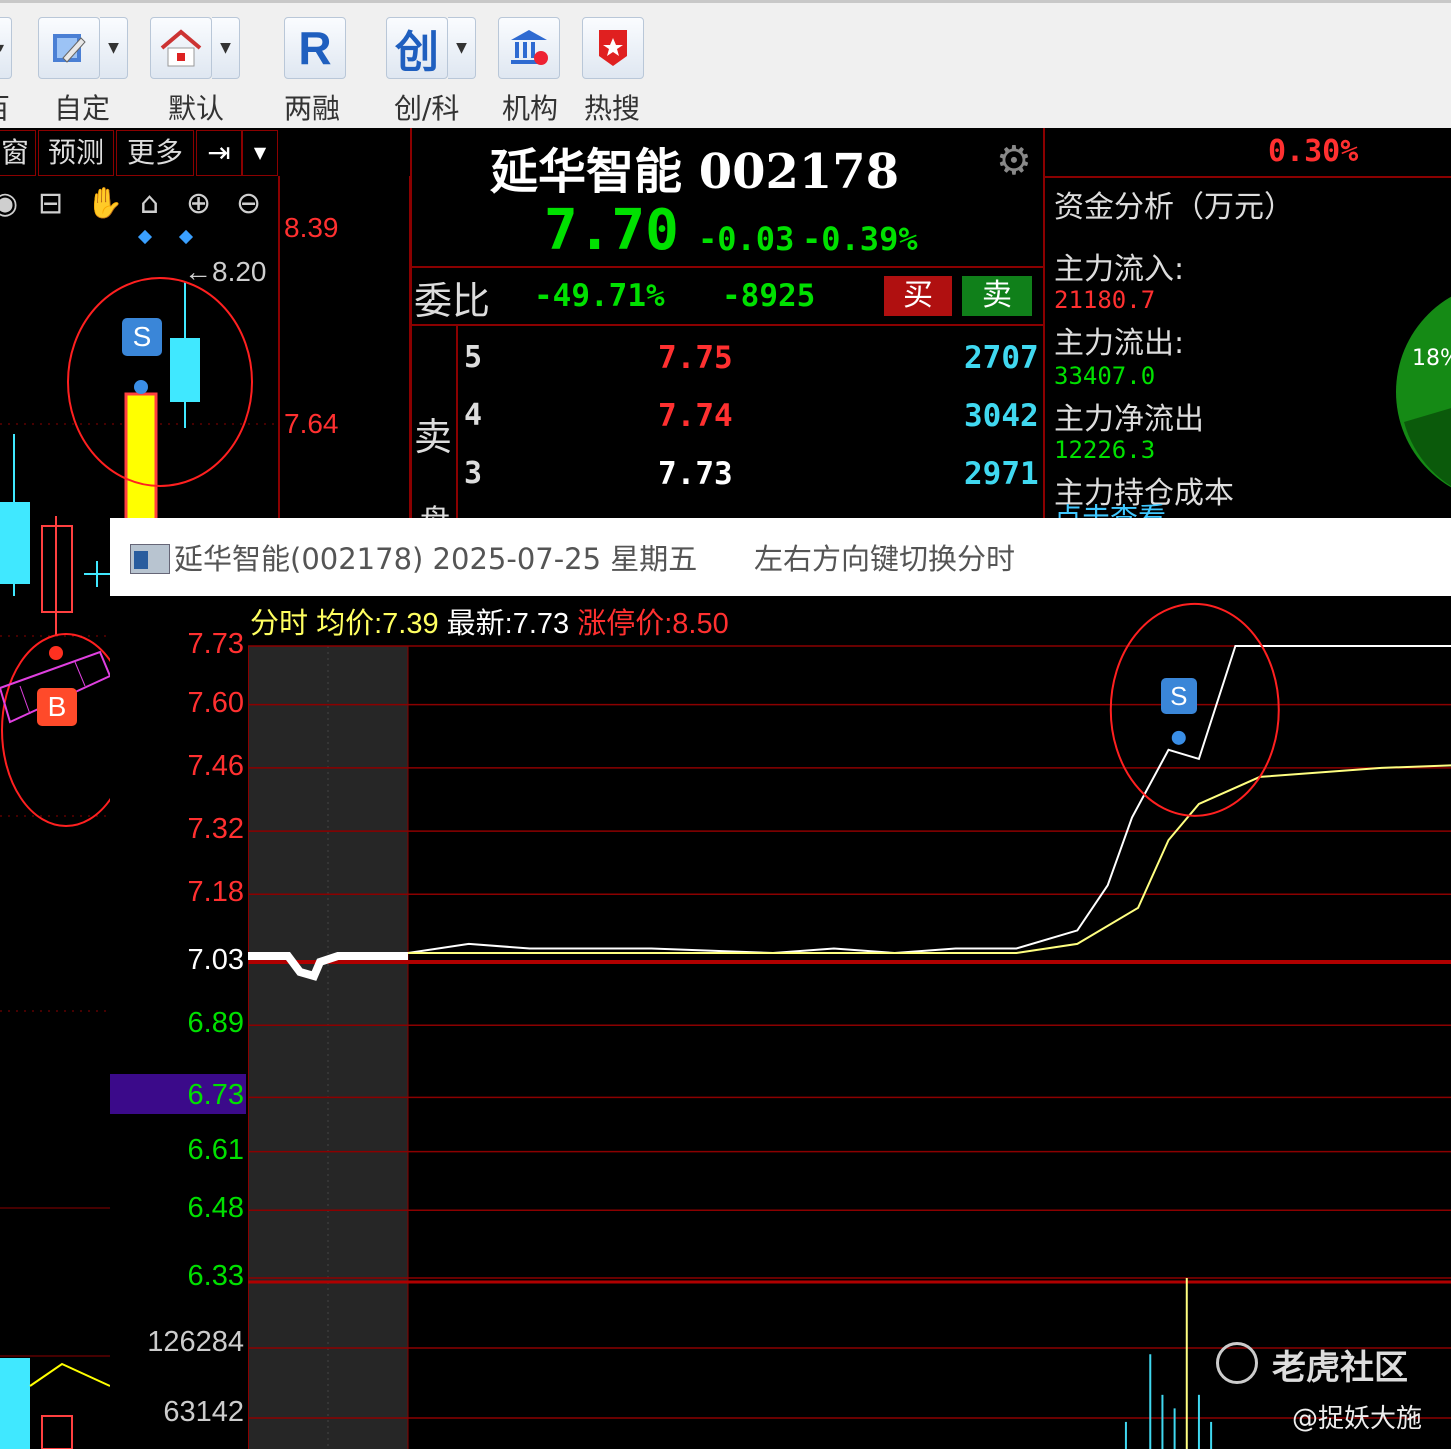  What do you see at coordinates (215, 702) in the screenshot?
I see `y-tick-label: 7.60` at bounding box center [215, 702].